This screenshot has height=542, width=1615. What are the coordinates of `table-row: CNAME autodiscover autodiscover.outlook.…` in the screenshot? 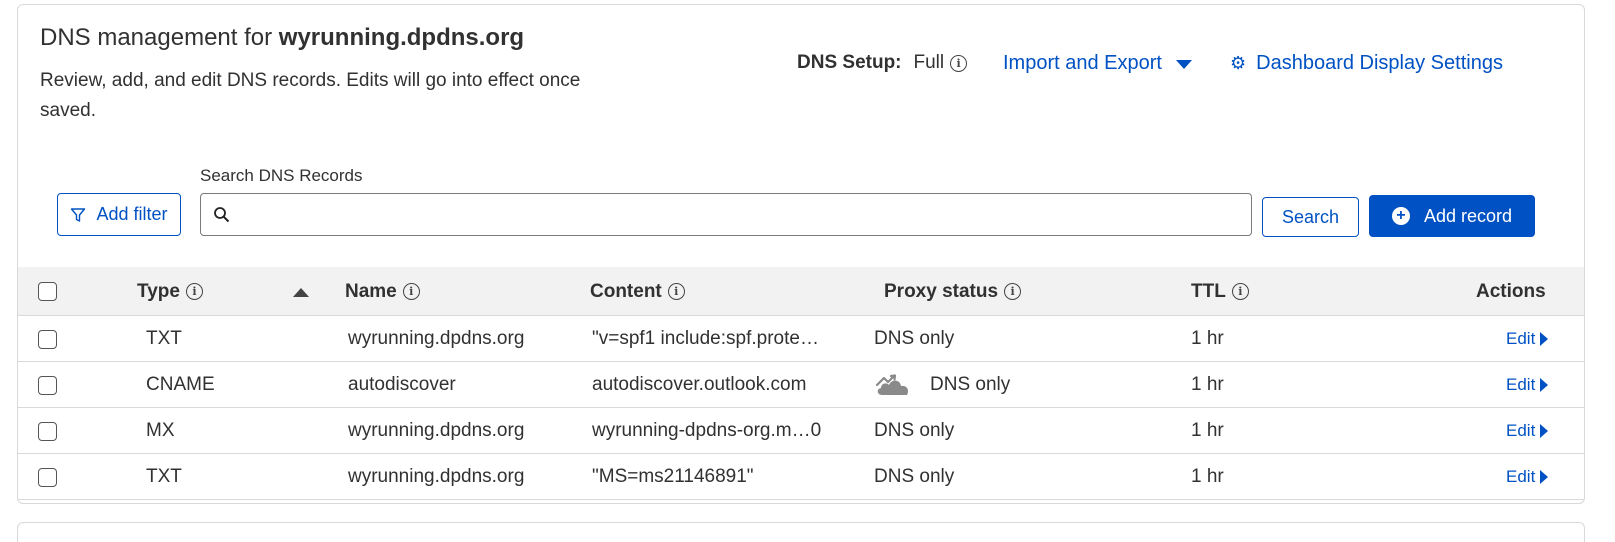 It's located at (801, 385).